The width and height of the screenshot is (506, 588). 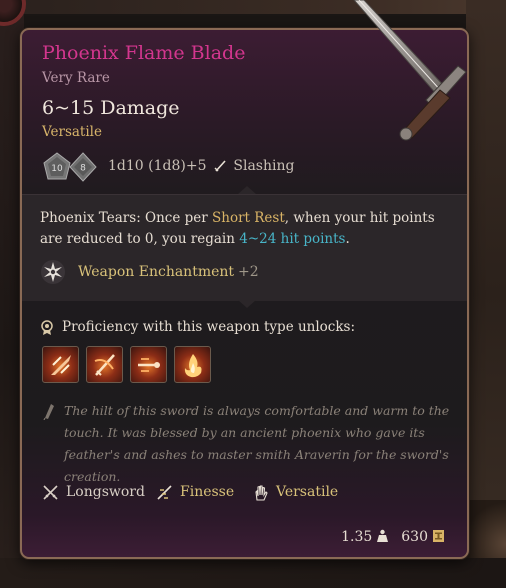 I want to click on damage-dice-row: 10 8 1d10 (1d8)+5 Slashing, so click(x=252, y=168).